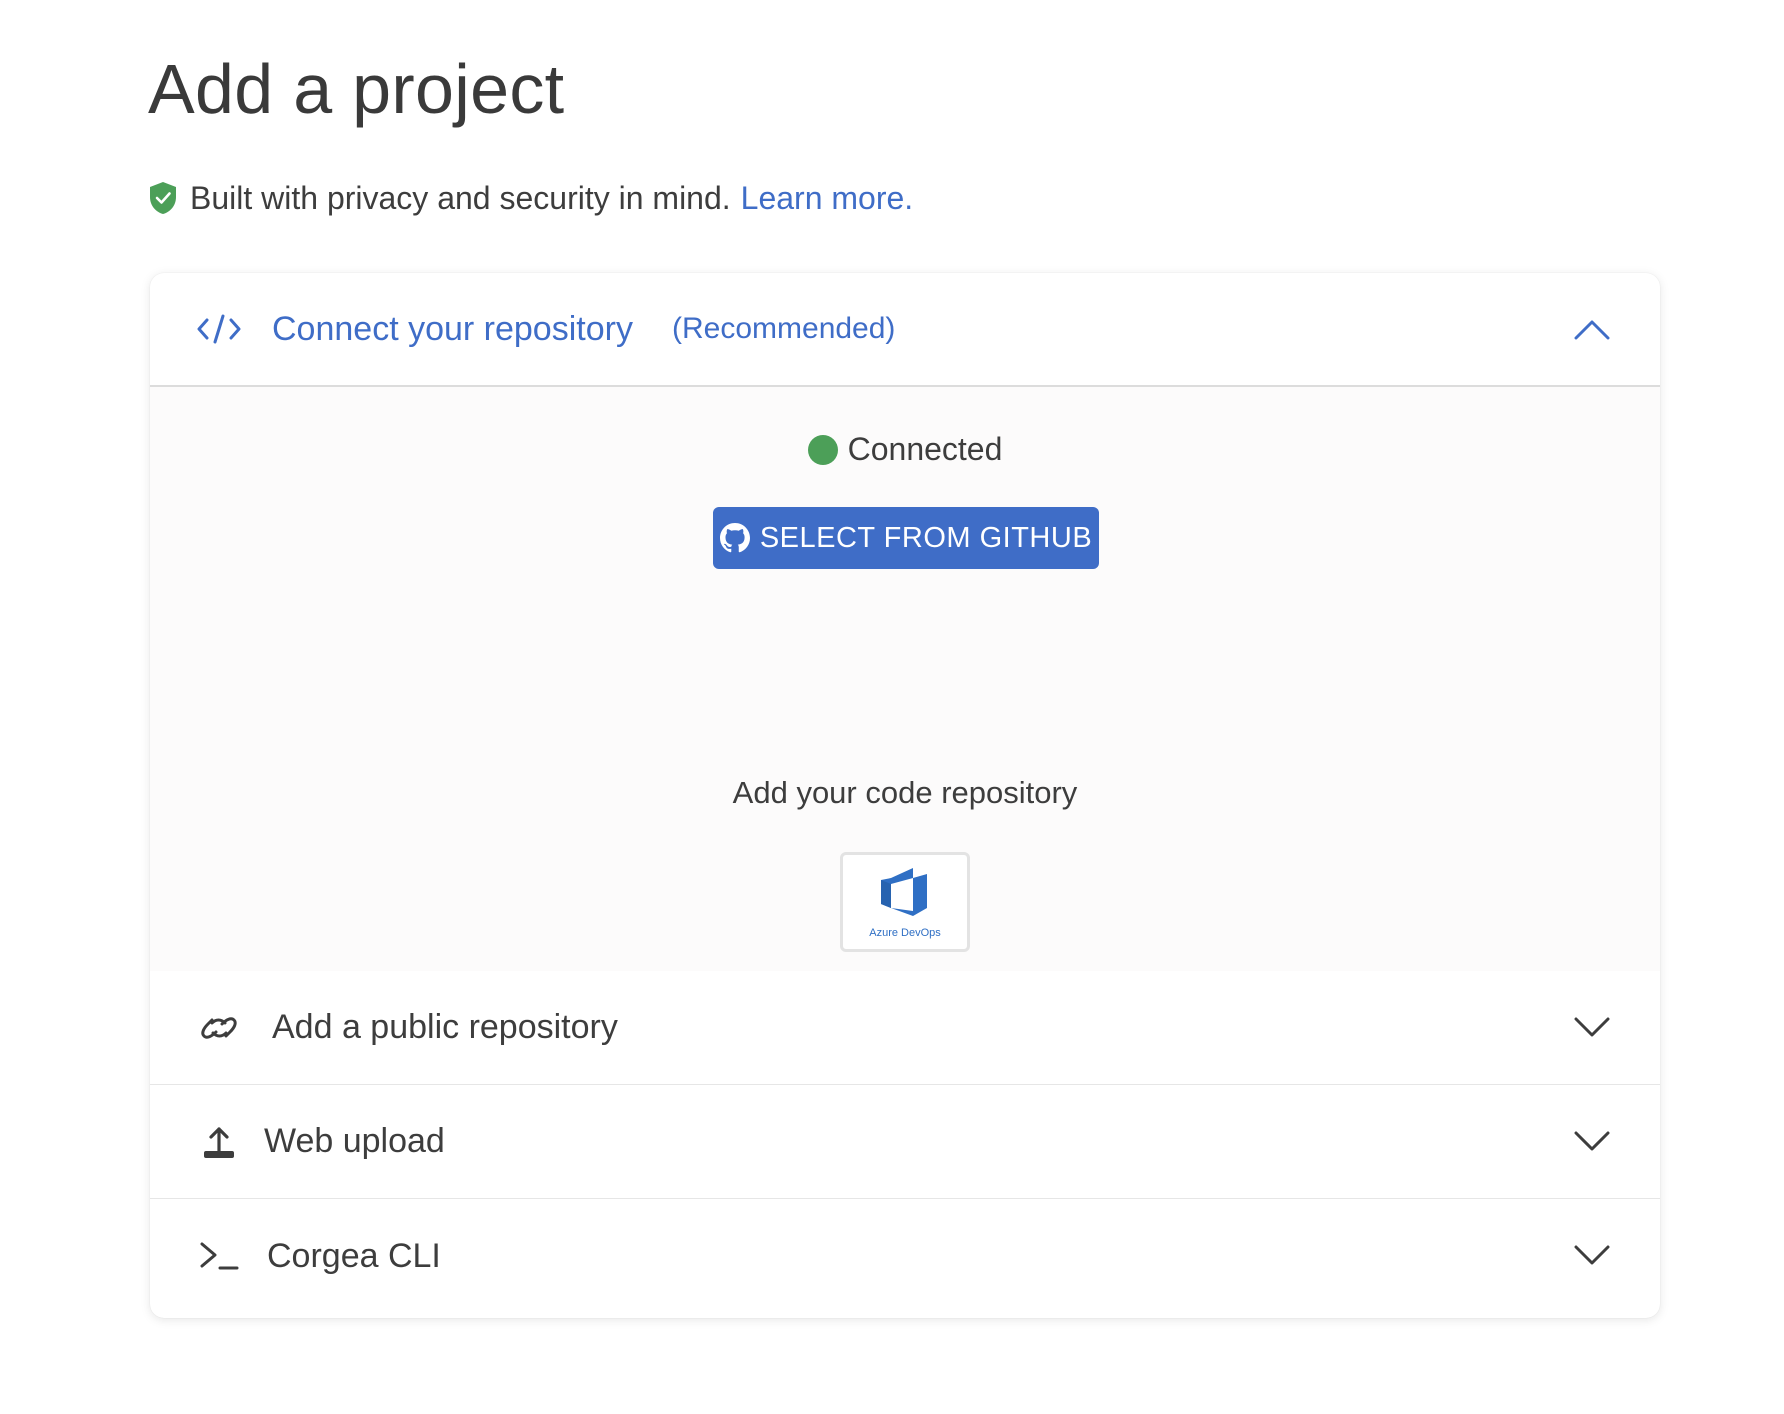 The width and height of the screenshot is (1784, 1414). Describe the element at coordinates (905, 1028) in the screenshot. I see `public-repository-header: Add a public repository` at that location.